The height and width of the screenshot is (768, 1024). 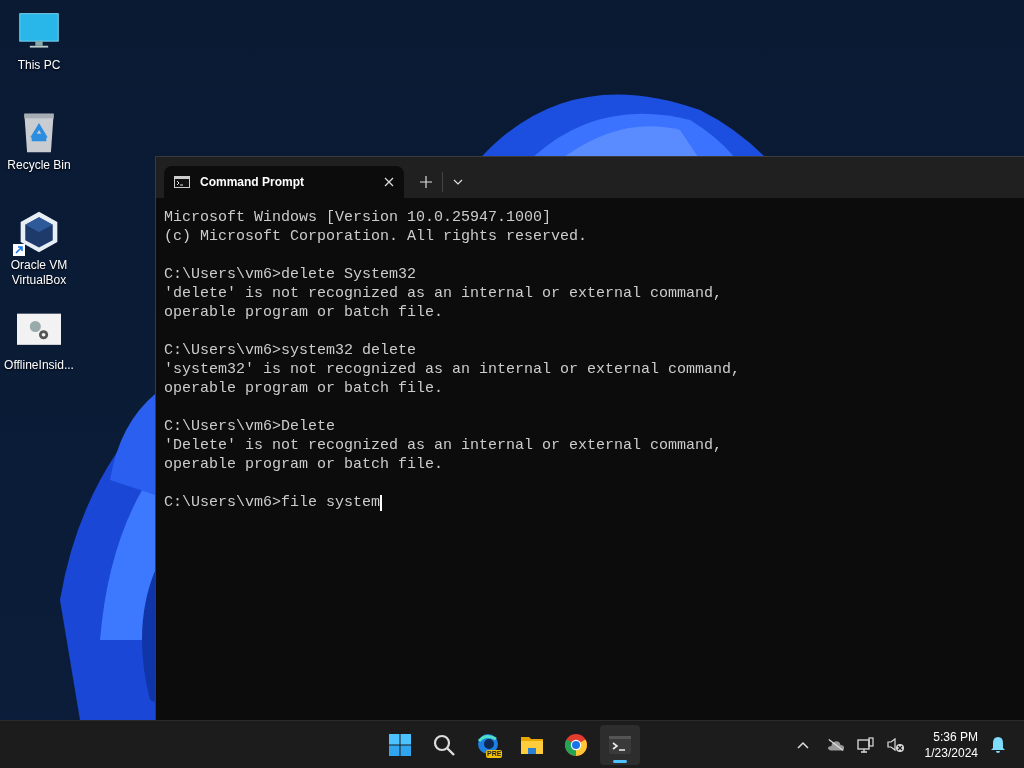 What do you see at coordinates (39, 165) in the screenshot?
I see `desktop-icon-label: Recycle Bin` at bounding box center [39, 165].